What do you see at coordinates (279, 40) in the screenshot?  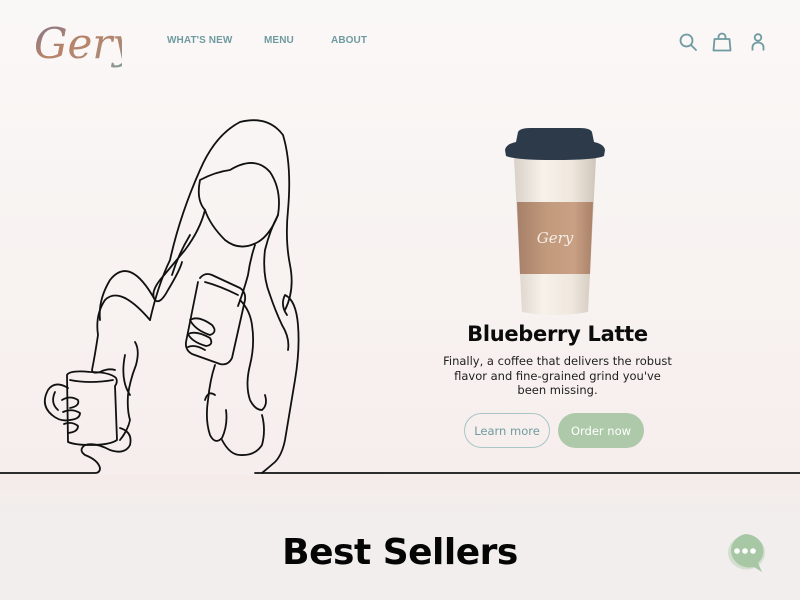 I see `nav-menu: MENU` at bounding box center [279, 40].